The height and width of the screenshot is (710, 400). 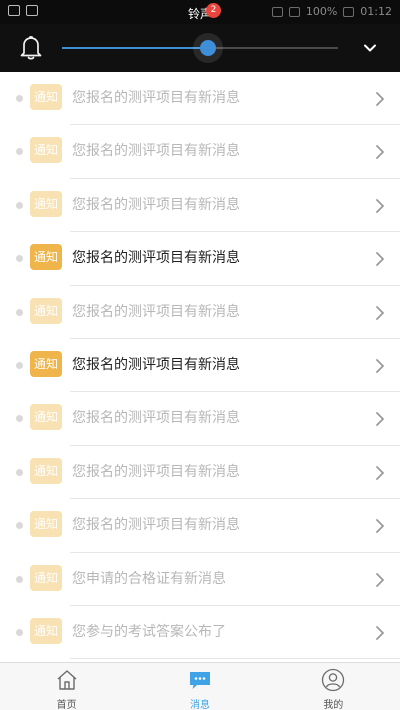 I want to click on message-item: 通知 您参与的考试答案公布了, so click(x=200, y=633).